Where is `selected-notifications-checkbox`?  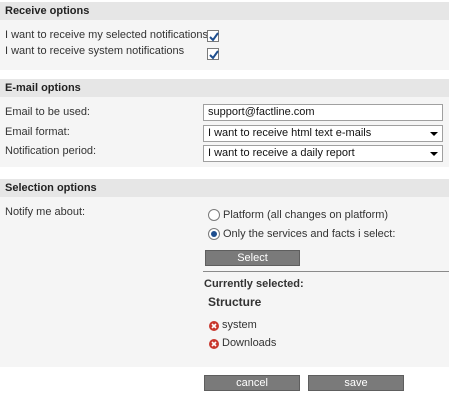 selected-notifications-checkbox is located at coordinates (213, 36).